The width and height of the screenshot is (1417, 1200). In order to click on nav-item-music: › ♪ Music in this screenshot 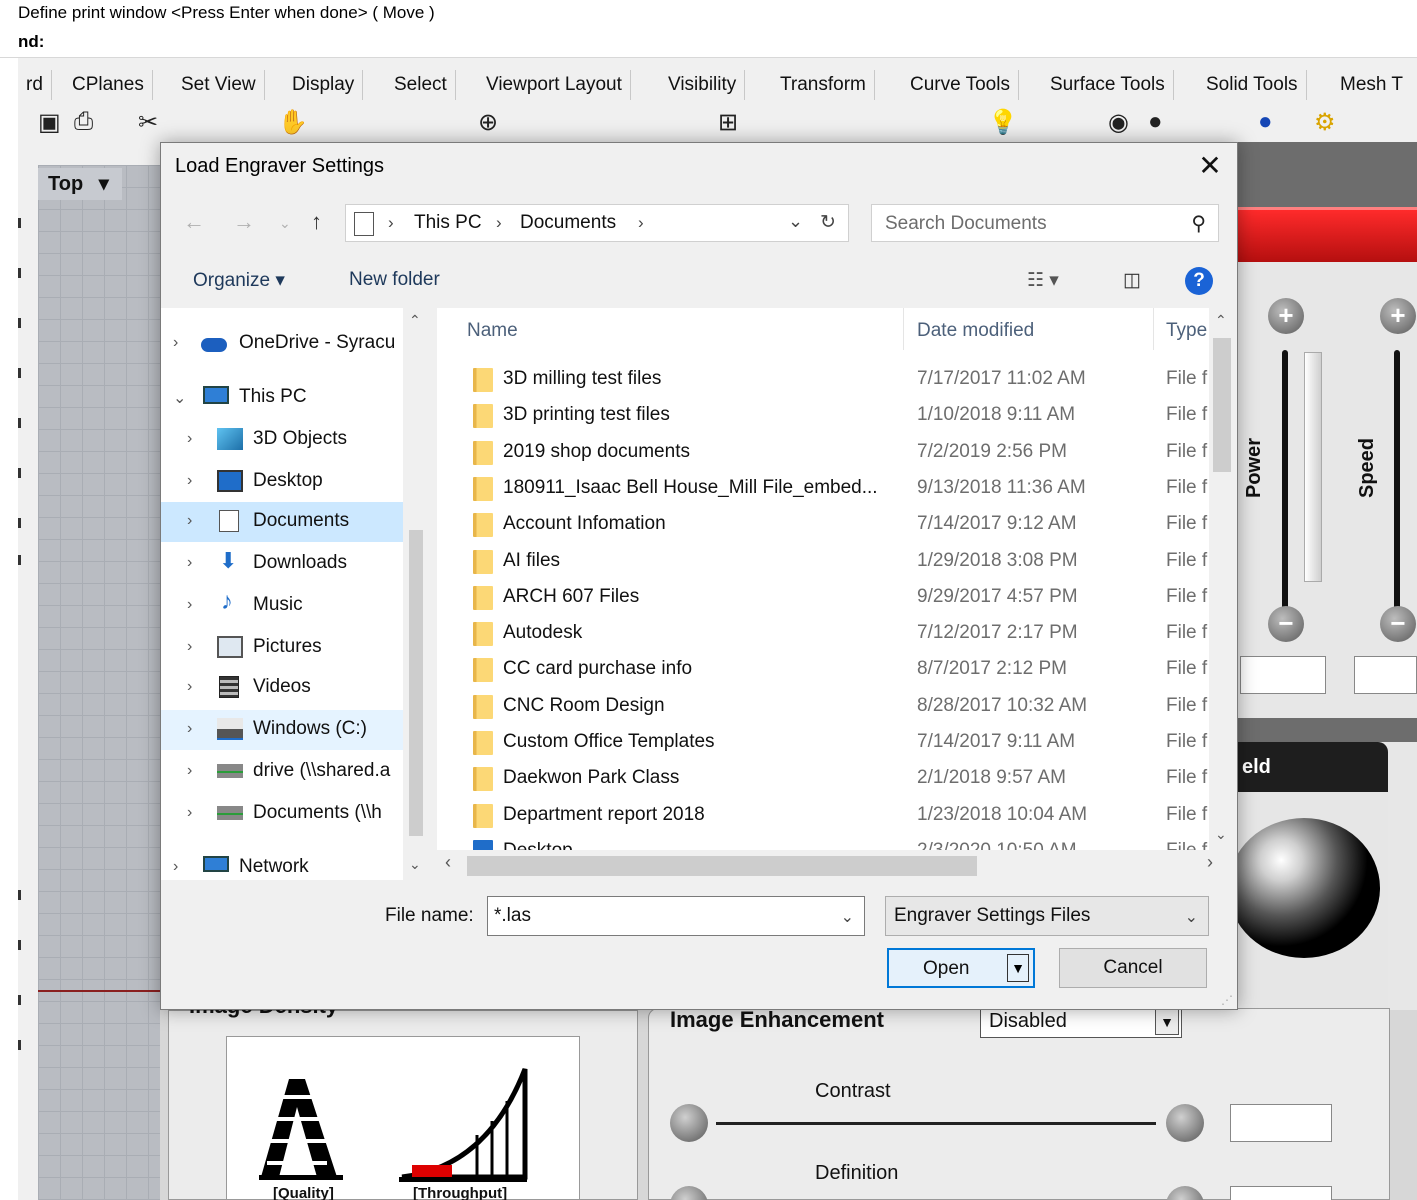, I will do `click(282, 606)`.